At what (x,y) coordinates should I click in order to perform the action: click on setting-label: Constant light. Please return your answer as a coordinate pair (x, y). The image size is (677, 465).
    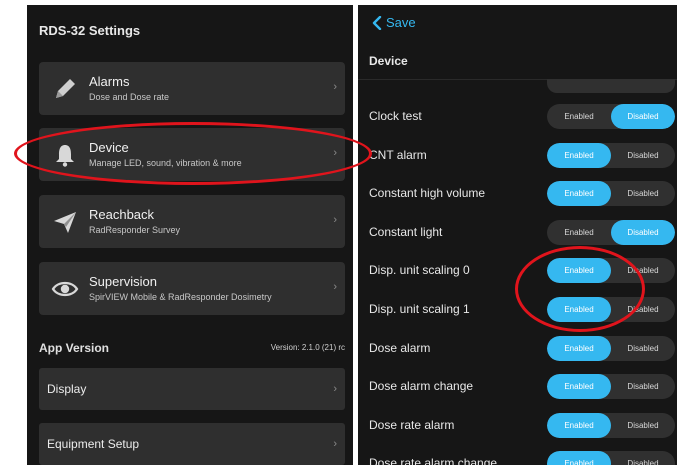
    Looking at the image, I should click on (406, 231).